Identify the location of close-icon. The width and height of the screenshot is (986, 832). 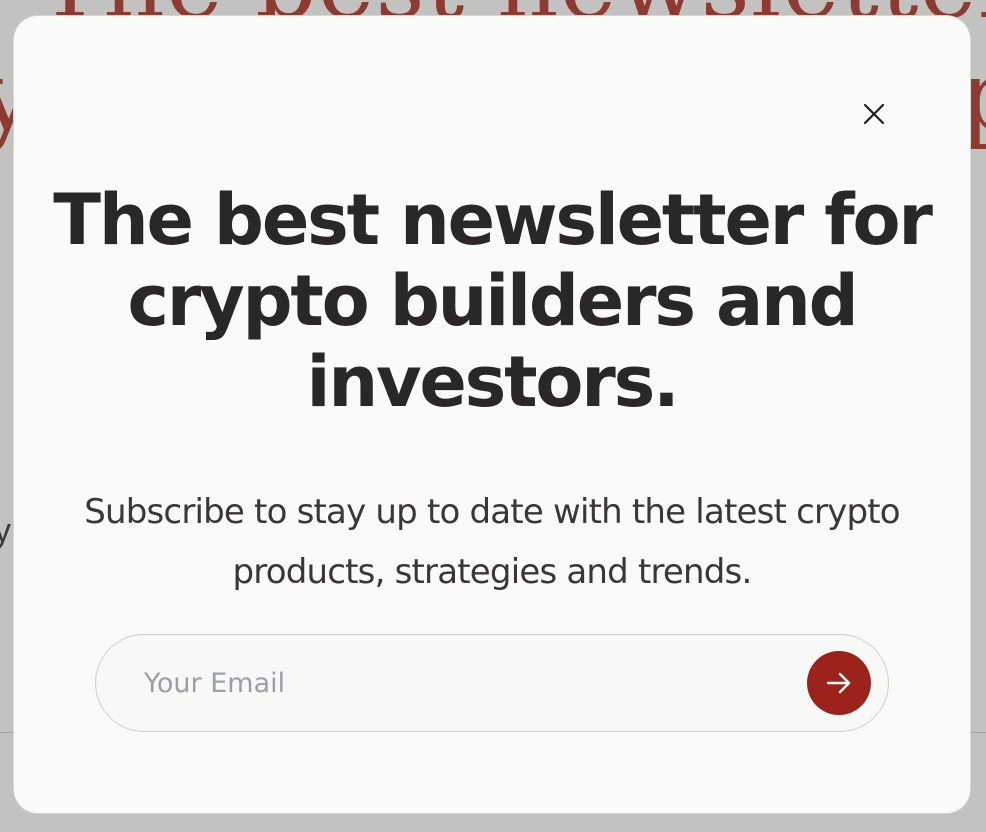
(874, 114).